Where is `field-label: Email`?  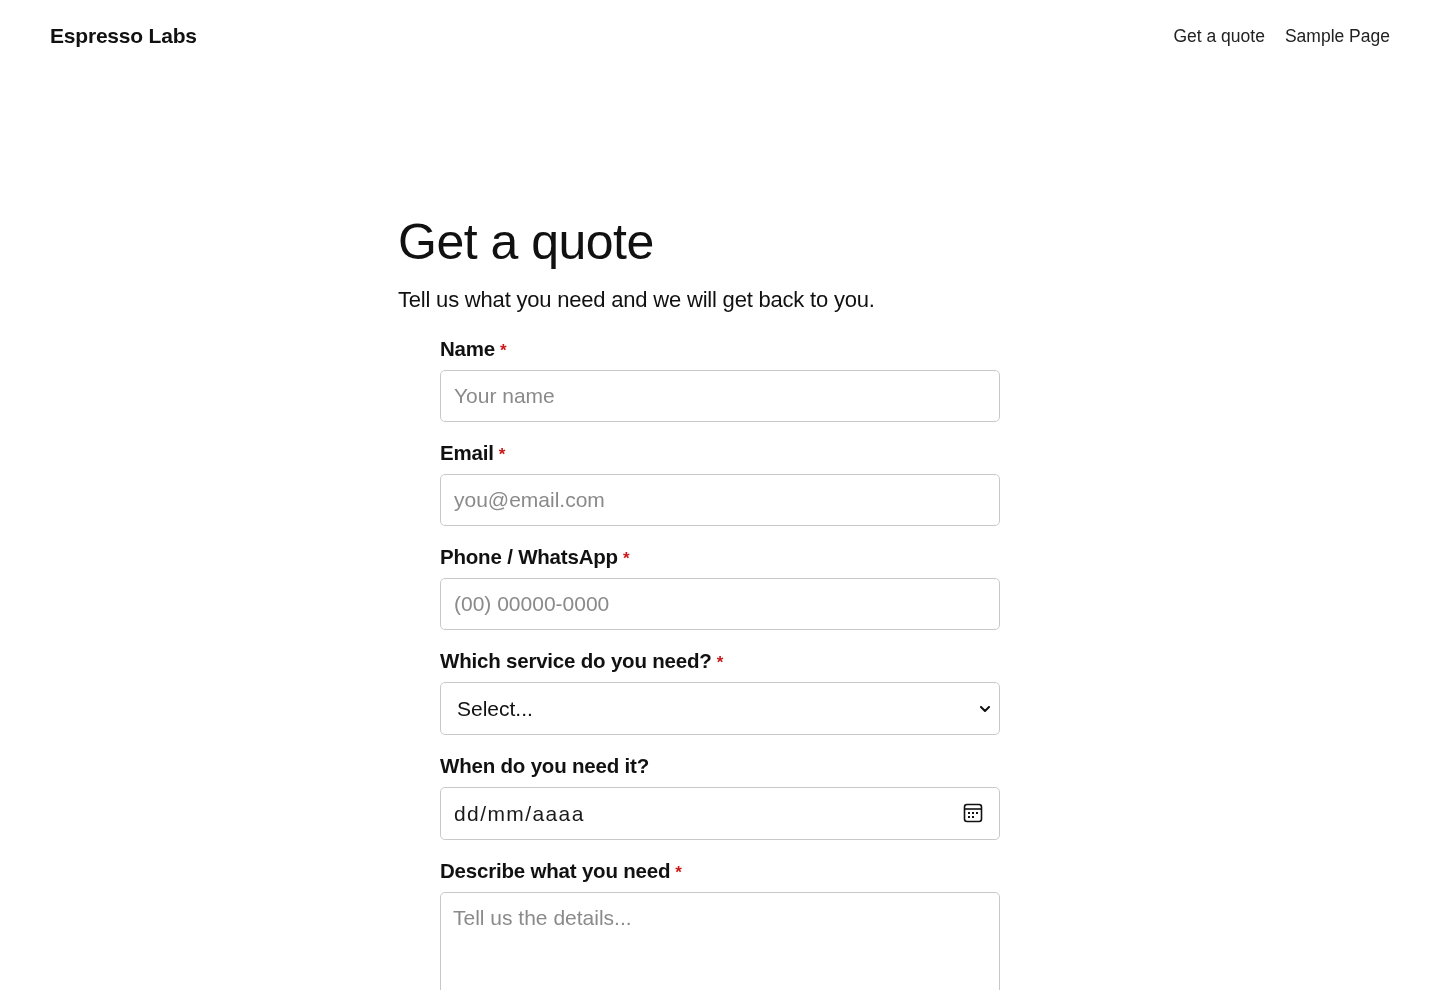 field-label: Email is located at coordinates (467, 453).